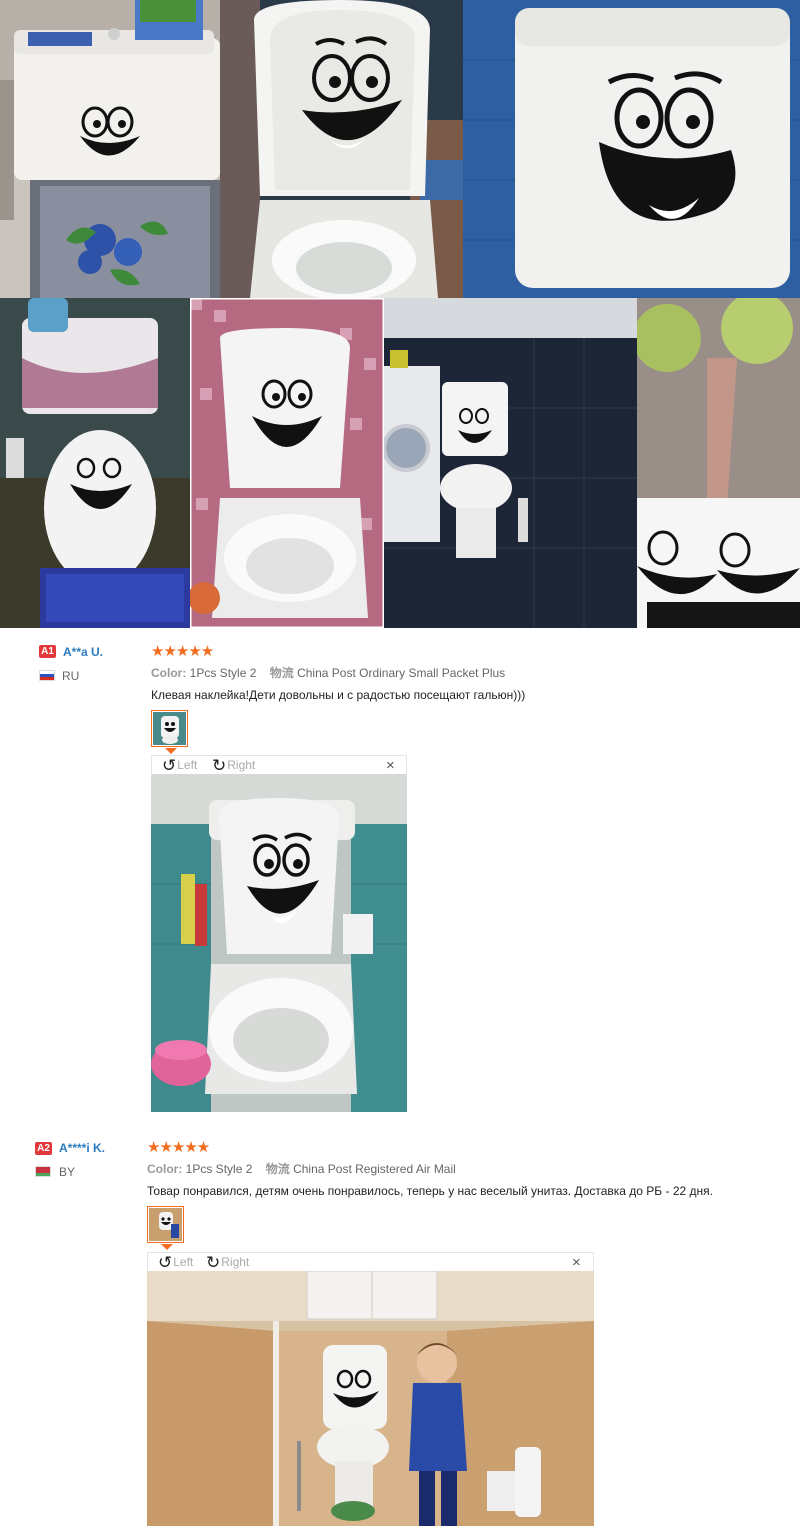  What do you see at coordinates (47, 651) in the screenshot?
I see `reviewer-badge: A1` at bounding box center [47, 651].